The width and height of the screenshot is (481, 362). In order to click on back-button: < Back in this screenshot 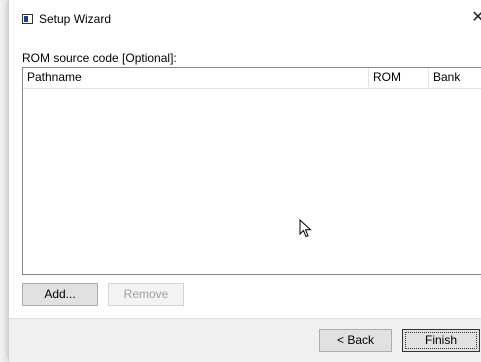, I will do `click(355, 340)`.